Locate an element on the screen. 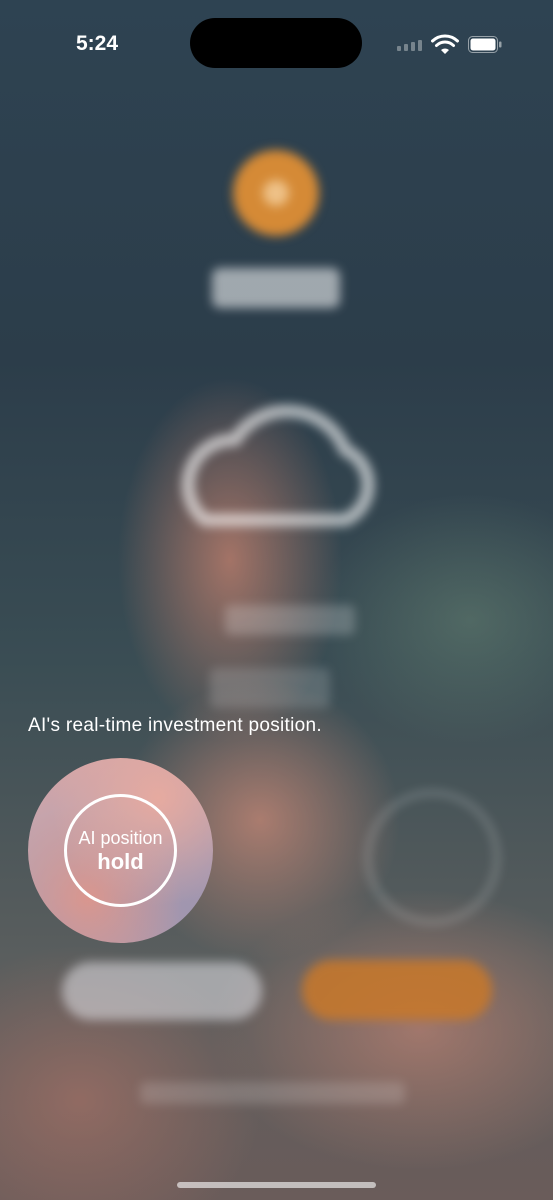 Image resolution: width=553 pixels, height=1200 pixels. status-bar: 5:24 is located at coordinates (276, 45).